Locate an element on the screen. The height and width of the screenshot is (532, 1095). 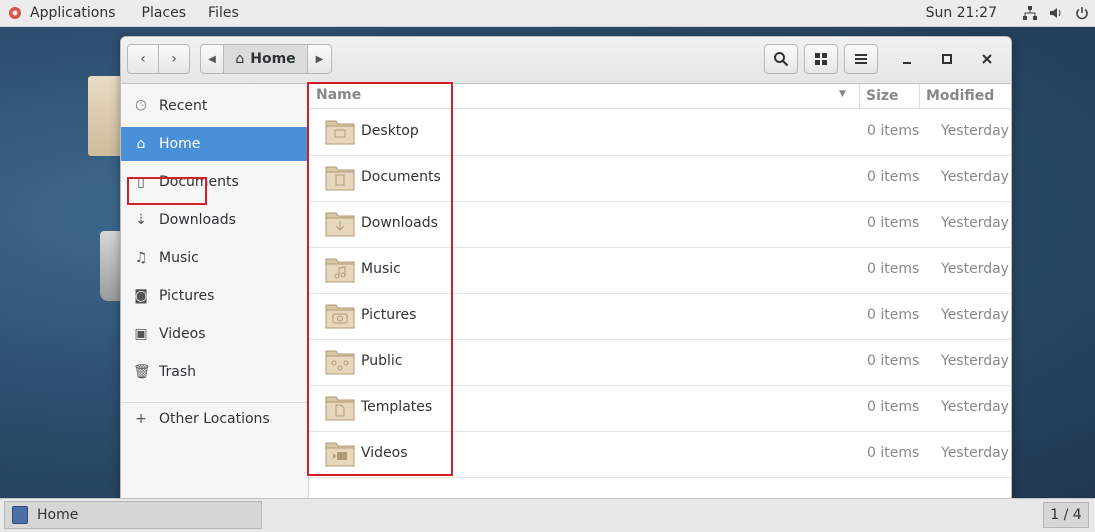
sidebar-item-trash: 🗑︎ Trash is located at coordinates (214, 372).